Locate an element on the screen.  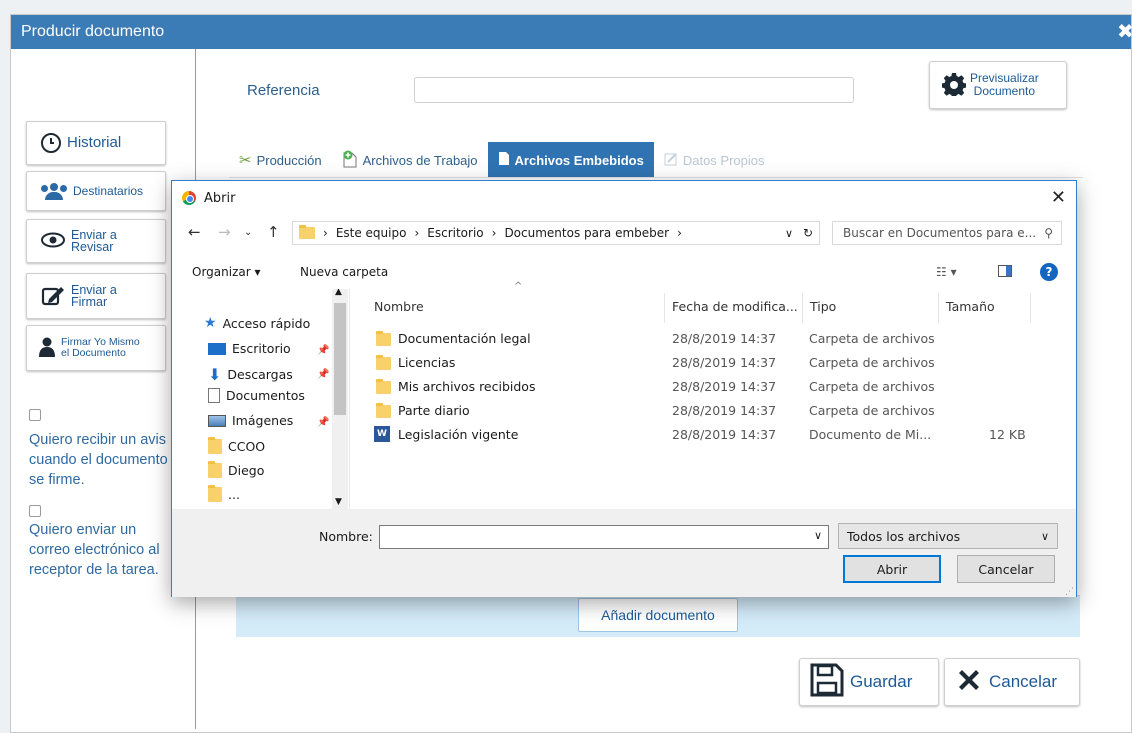
column-tipo: Tipo is located at coordinates (823, 306).